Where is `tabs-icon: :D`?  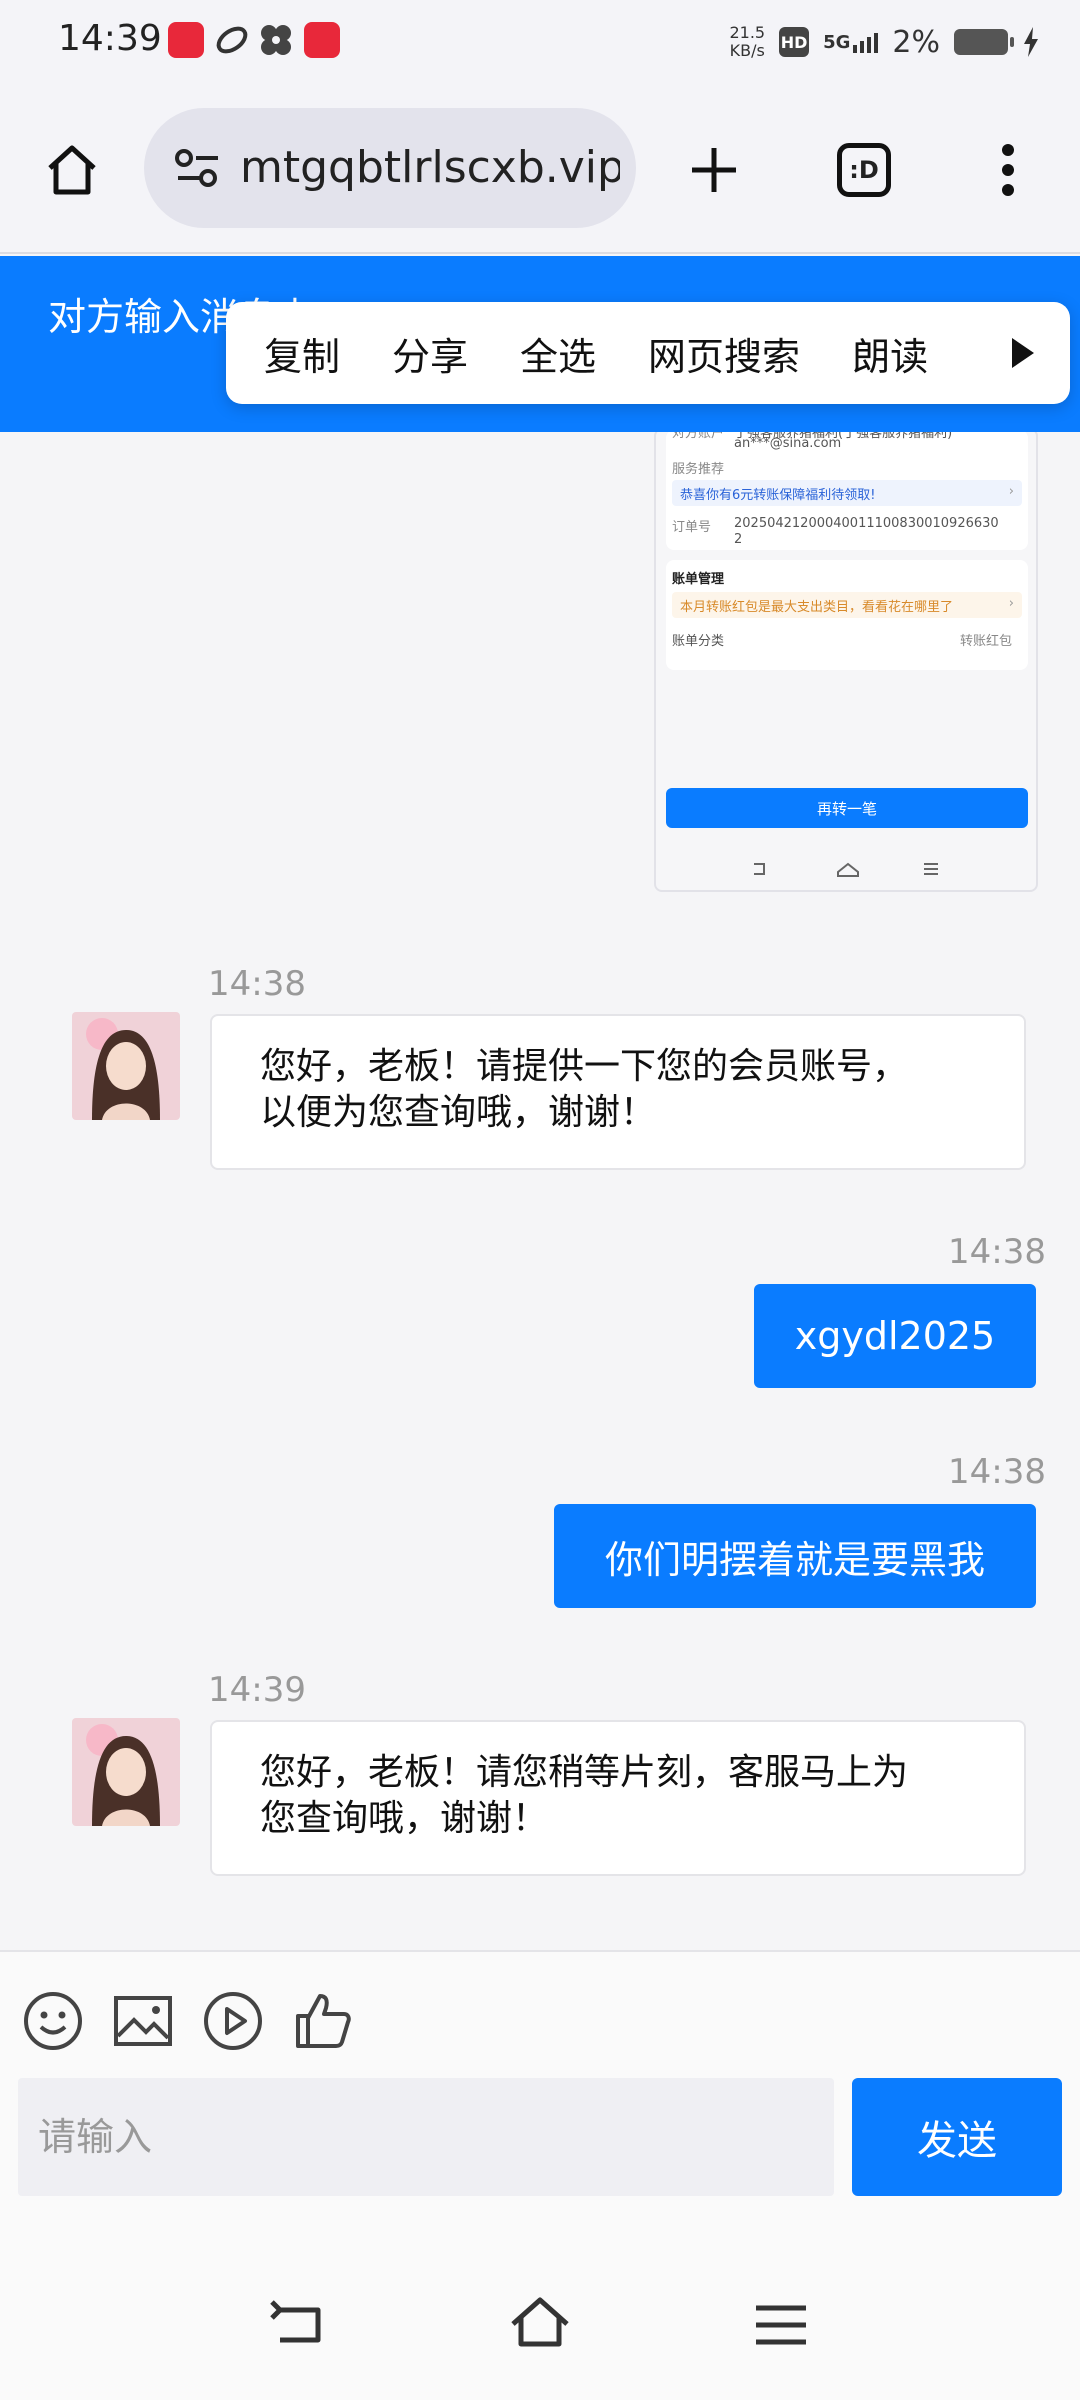 tabs-icon: :D is located at coordinates (864, 170).